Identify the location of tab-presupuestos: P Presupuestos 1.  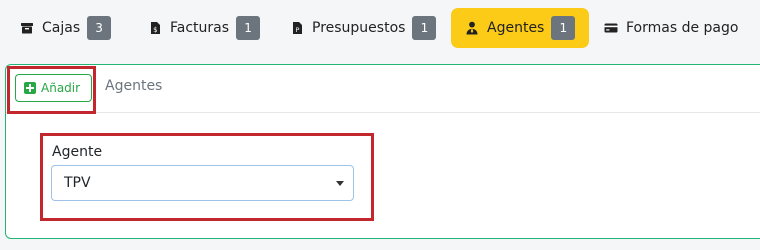
(364, 28).